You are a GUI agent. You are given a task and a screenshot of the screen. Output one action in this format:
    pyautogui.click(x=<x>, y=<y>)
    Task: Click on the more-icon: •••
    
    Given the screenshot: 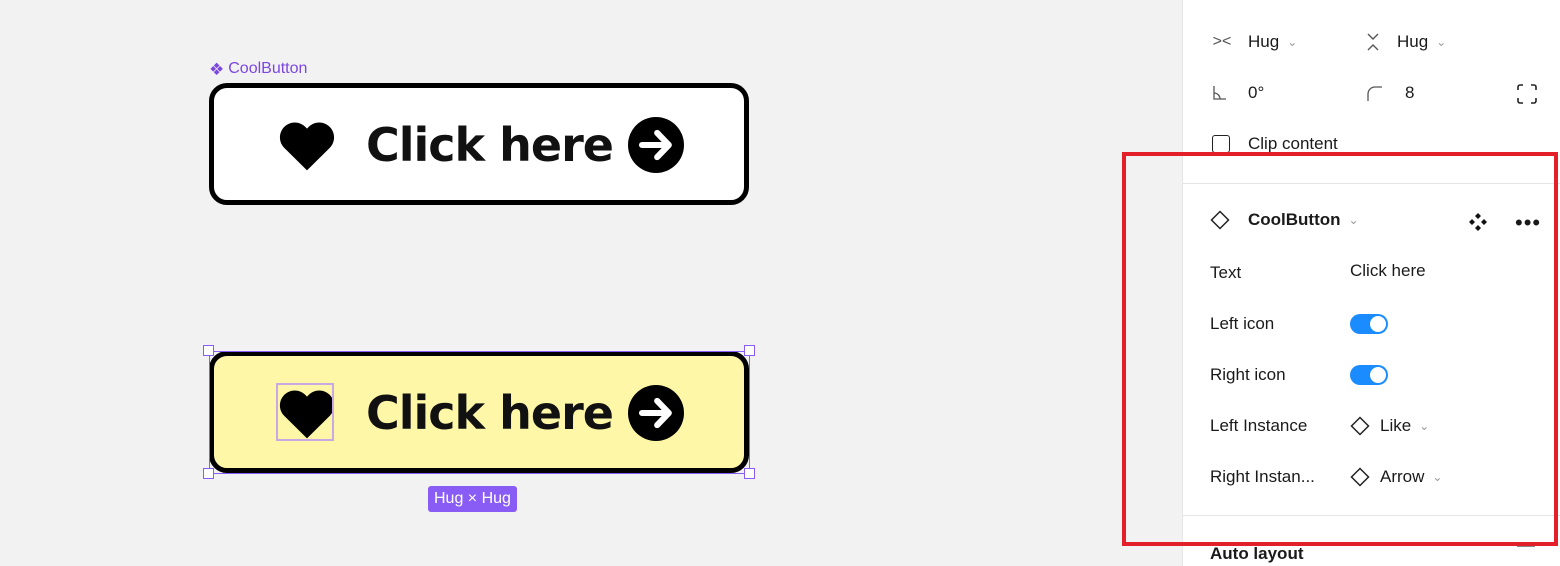 What is the action you would take?
    pyautogui.click(x=1528, y=222)
    